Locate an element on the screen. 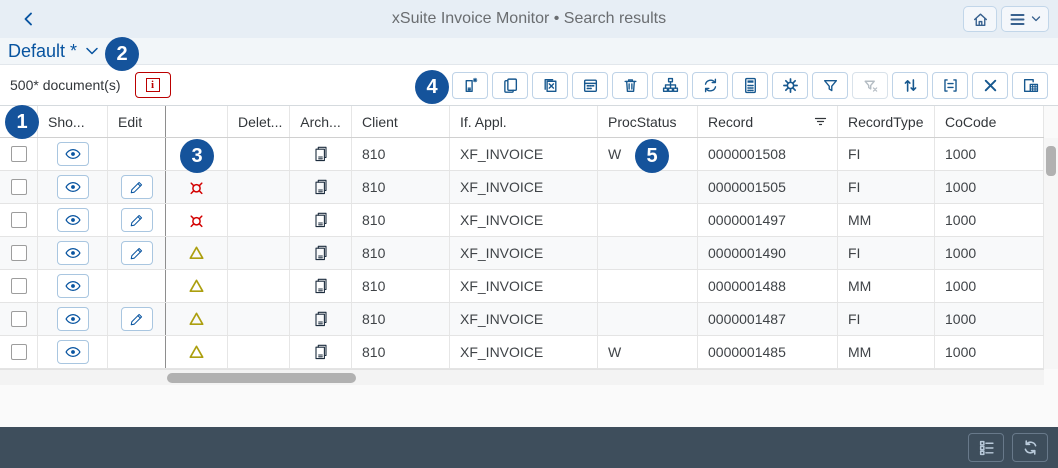 The image size is (1058, 468). table-row: 810 XF_INVOICE 0000001487 FI 1000 is located at coordinates (522, 319).